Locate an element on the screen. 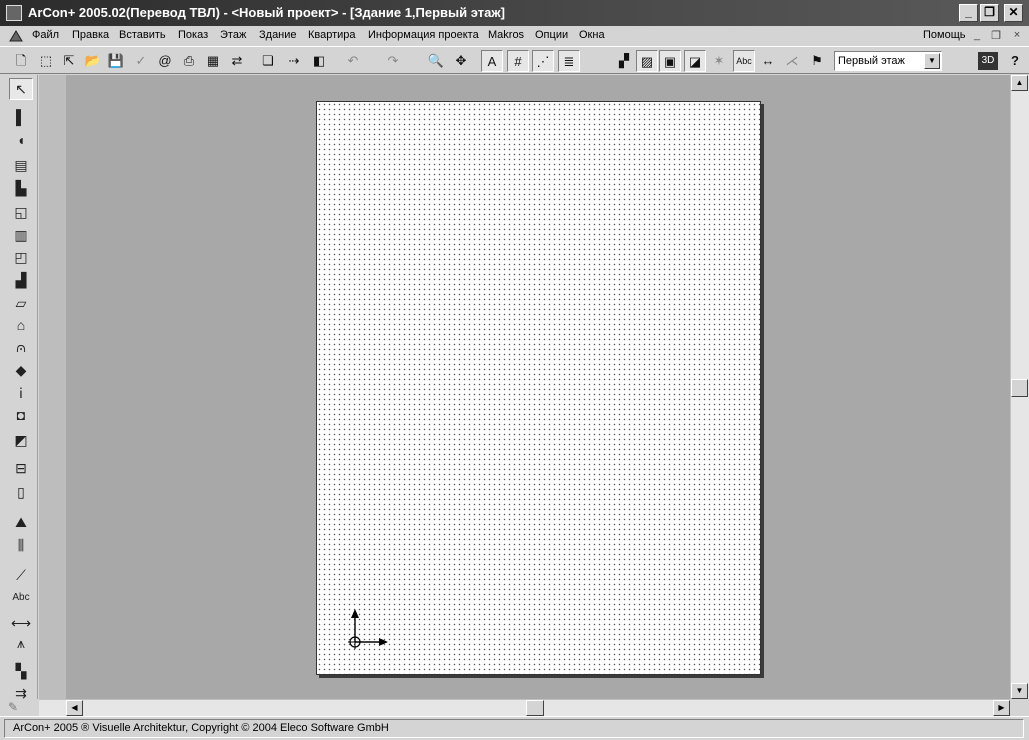 This screenshot has width=1029, height=740. column-icon: ◘ is located at coordinates (21, 416).